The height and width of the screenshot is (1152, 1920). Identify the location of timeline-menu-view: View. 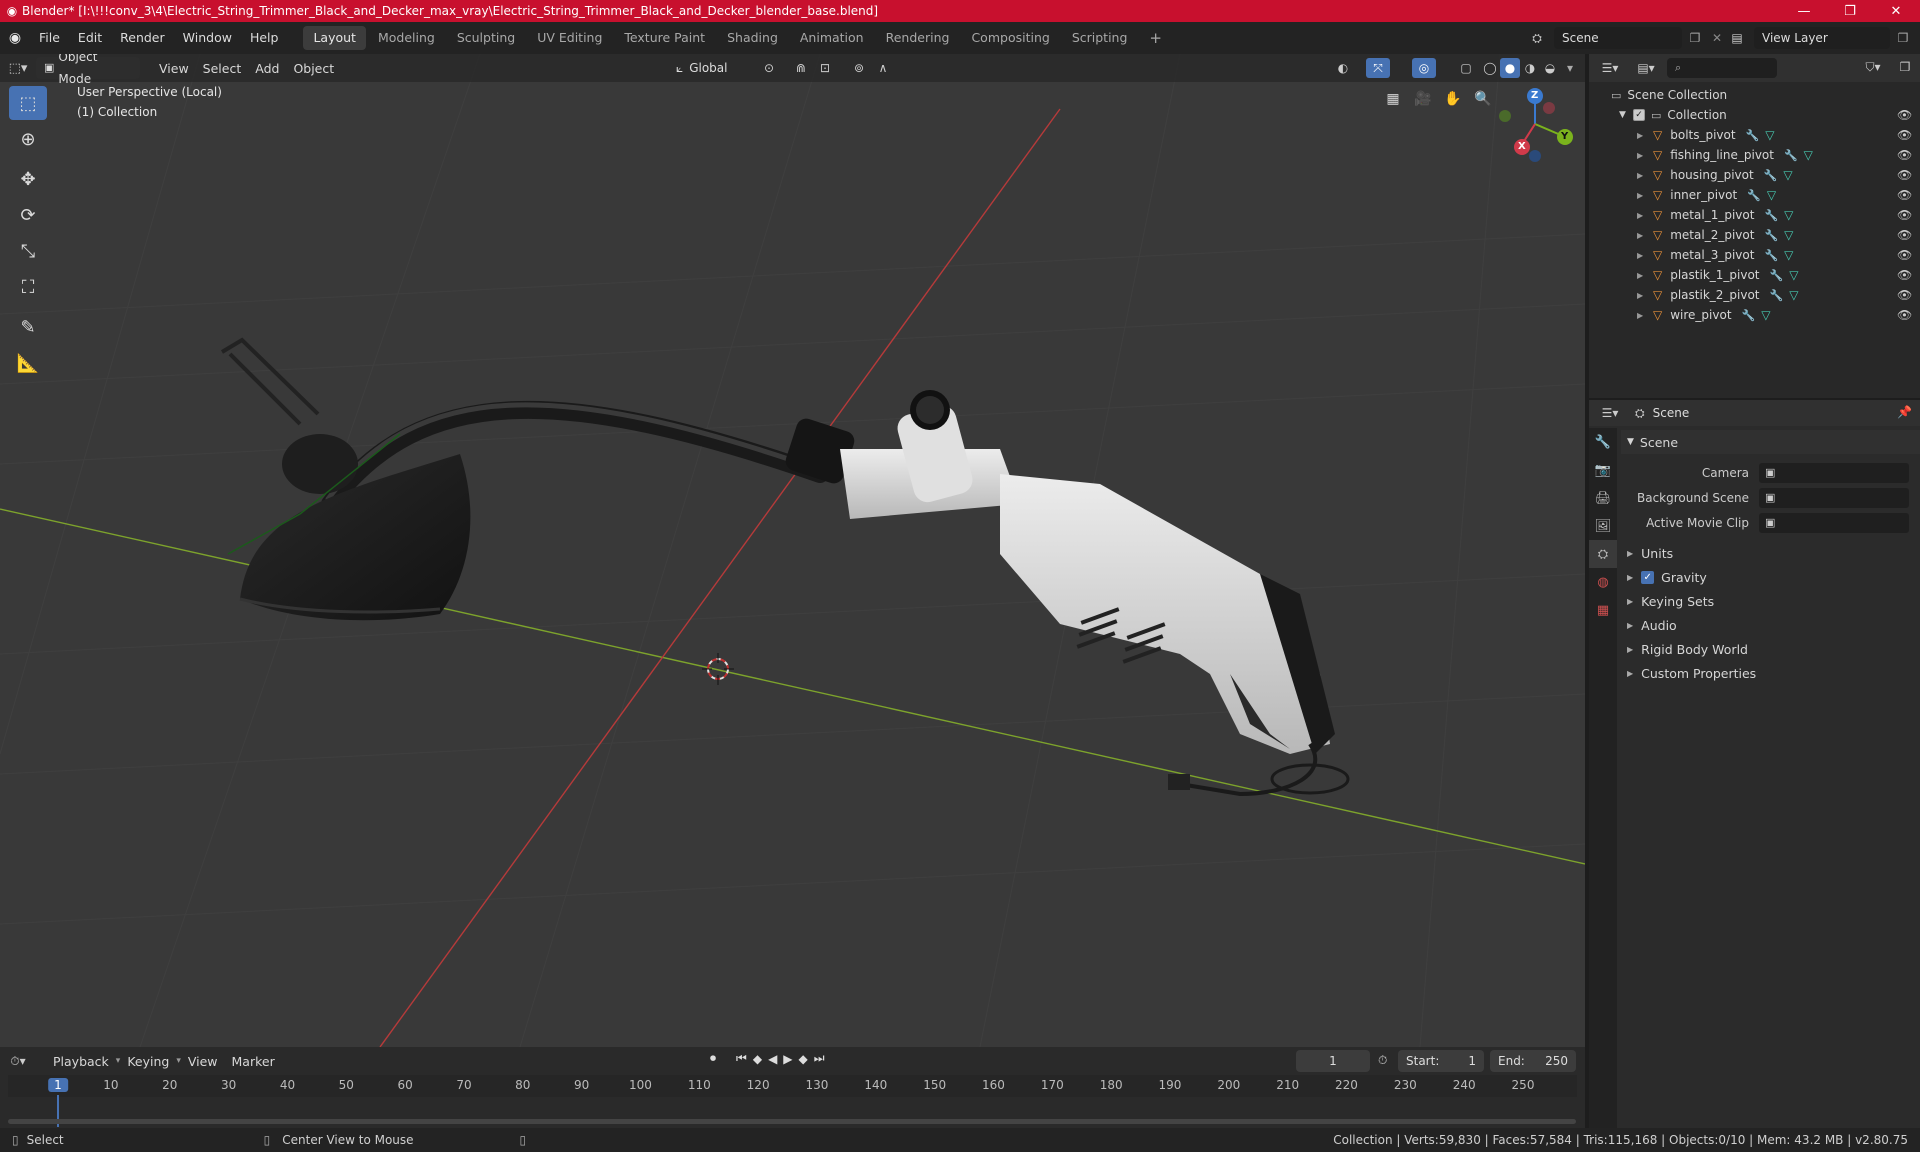
(203, 1061).